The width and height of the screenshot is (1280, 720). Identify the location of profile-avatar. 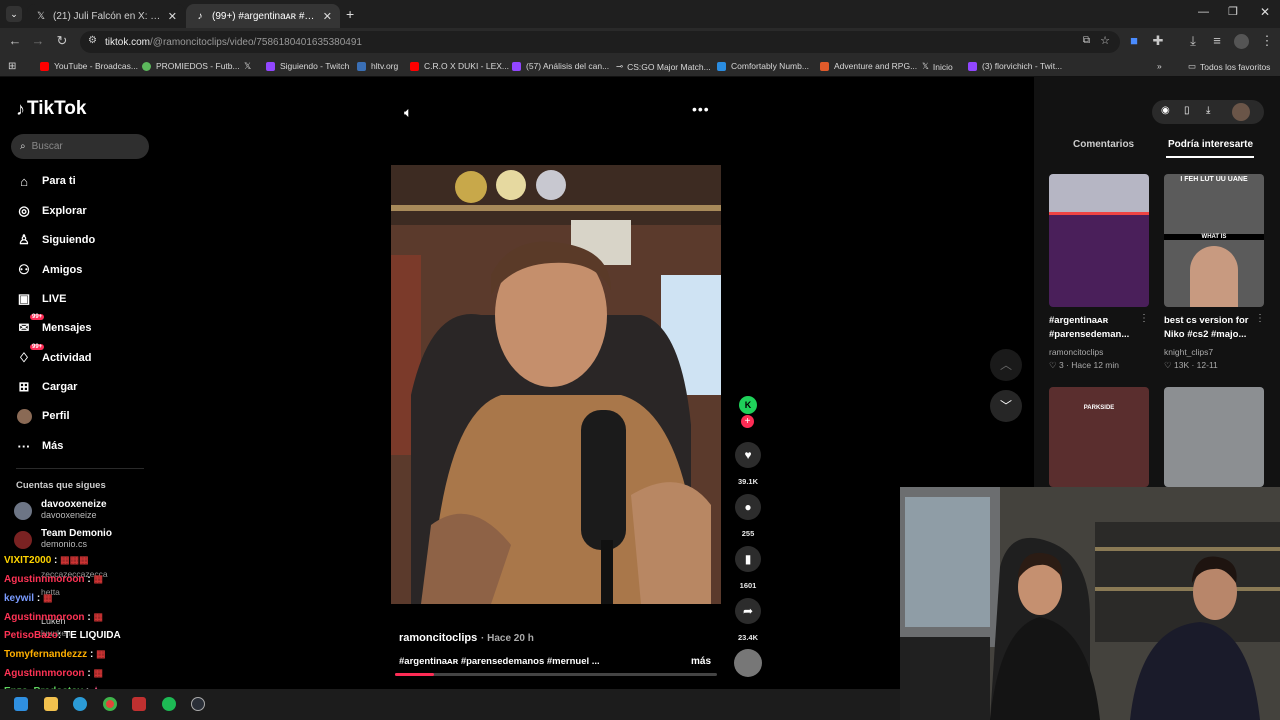
(1241, 41).